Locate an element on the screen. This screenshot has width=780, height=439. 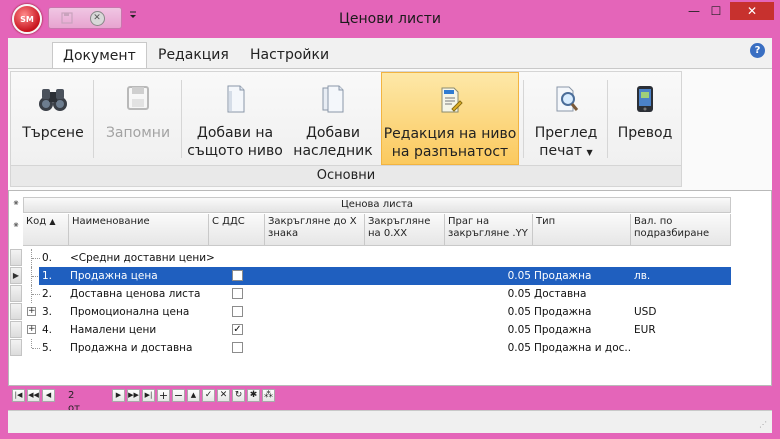
ribbon-tab-strip: Документ Редакция Настройки ? is located at coordinates (390, 53).